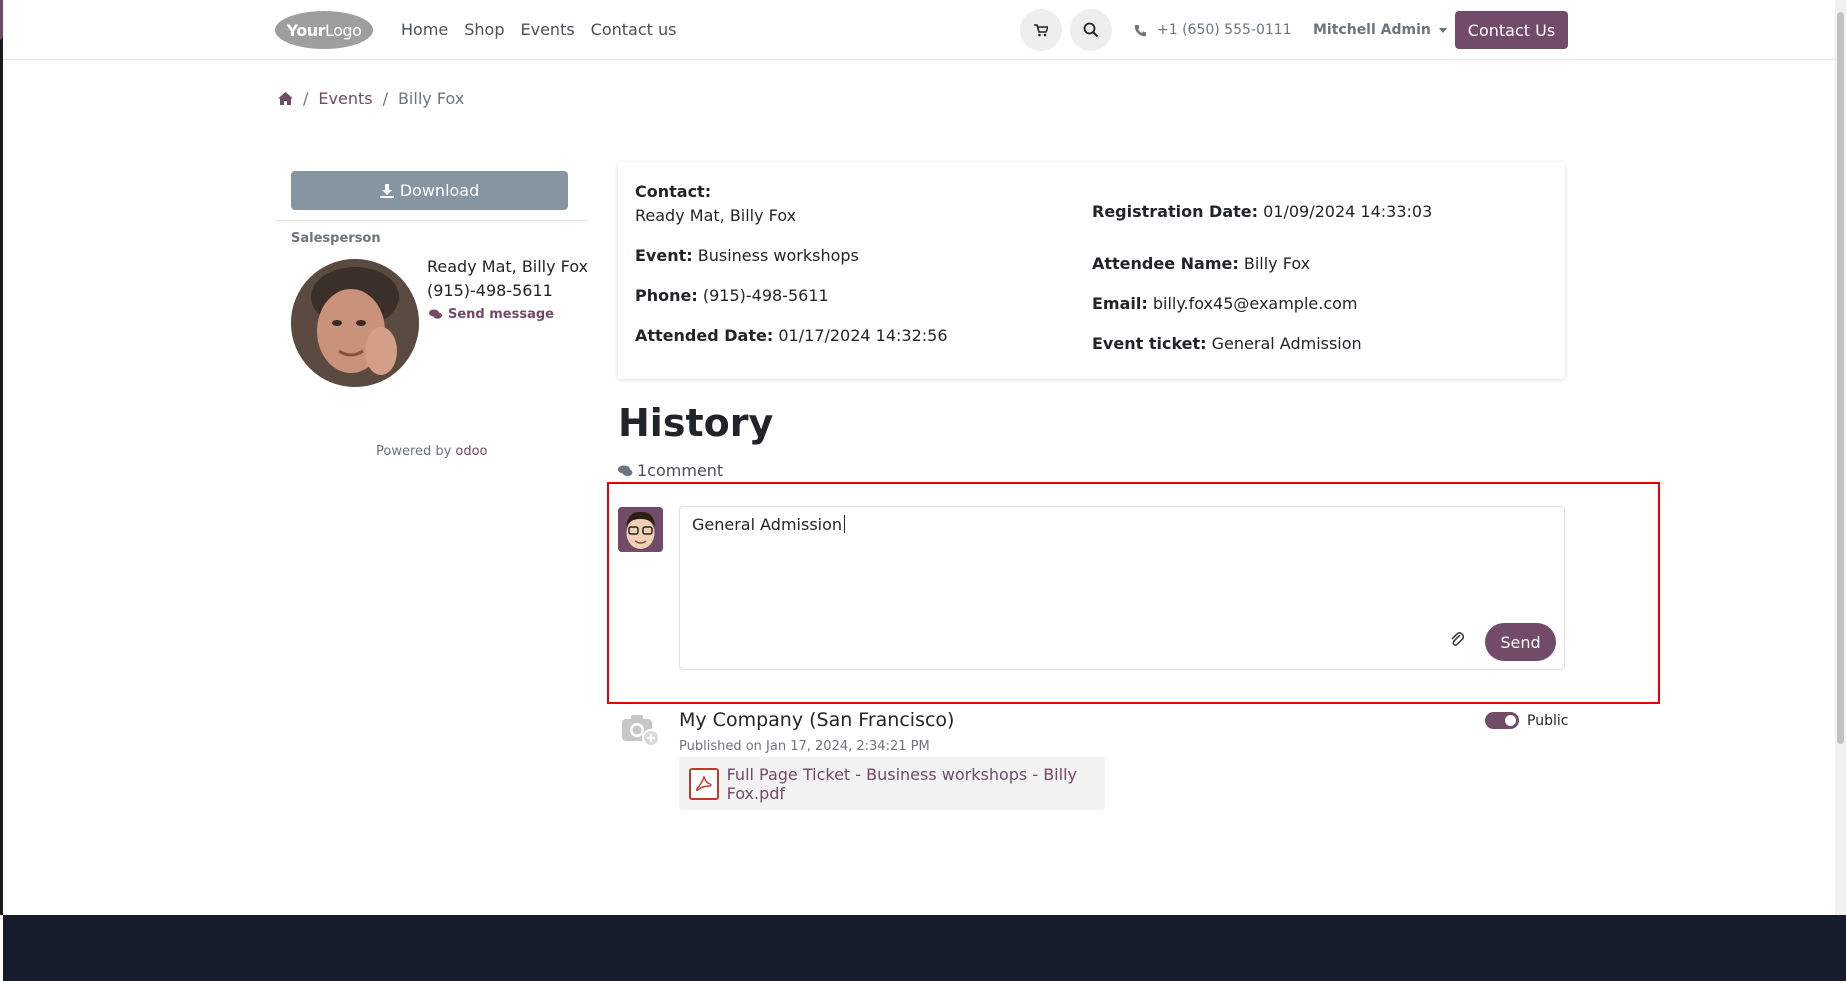 The width and height of the screenshot is (1846, 981). I want to click on download-icon, so click(386, 190).